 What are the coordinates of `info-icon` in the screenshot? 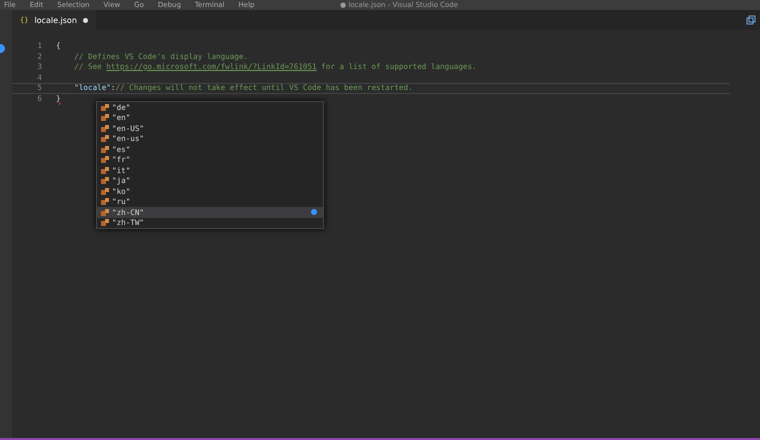 It's located at (314, 212).